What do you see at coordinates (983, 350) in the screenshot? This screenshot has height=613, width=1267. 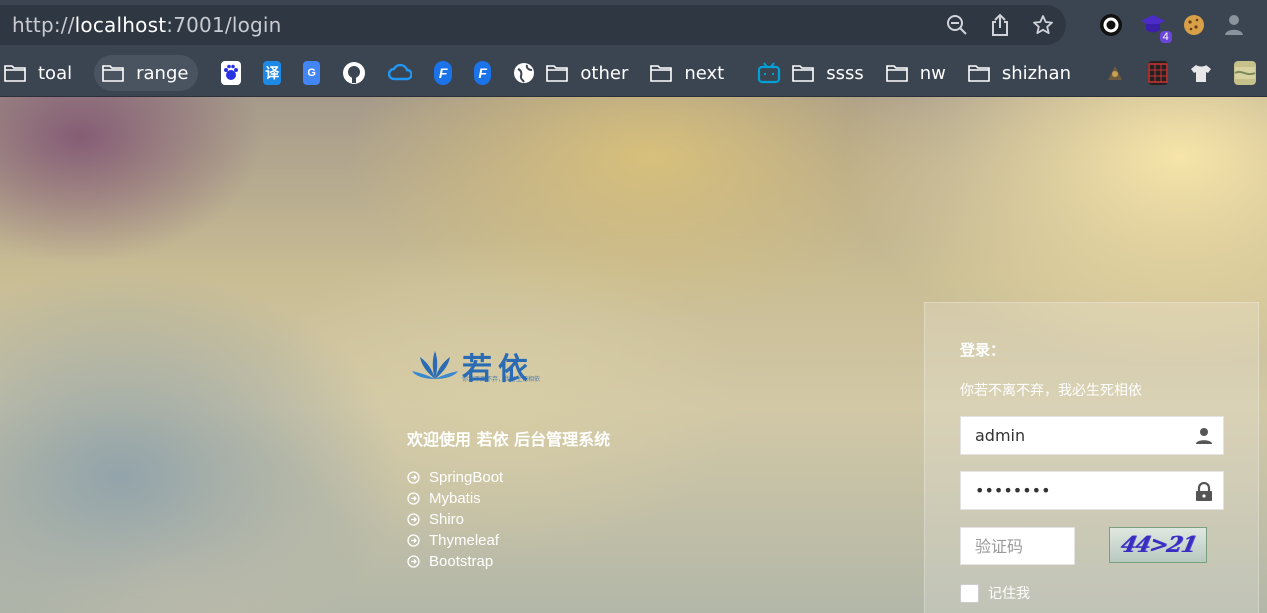 I see `login-title: 登录：` at bounding box center [983, 350].